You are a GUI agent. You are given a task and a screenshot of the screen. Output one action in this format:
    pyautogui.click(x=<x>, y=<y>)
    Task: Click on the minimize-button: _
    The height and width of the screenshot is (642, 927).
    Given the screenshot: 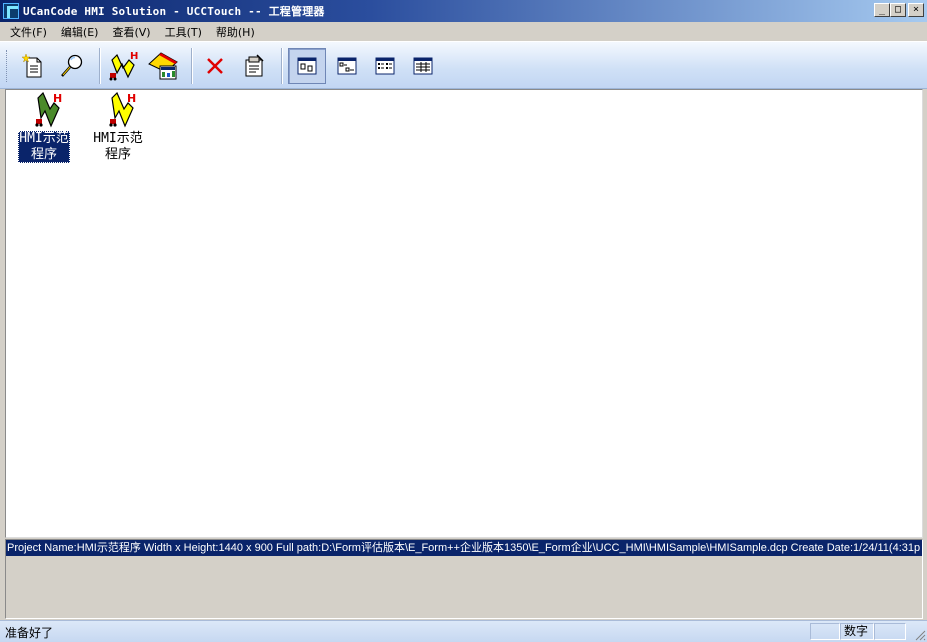 What is the action you would take?
    pyautogui.click(x=882, y=10)
    